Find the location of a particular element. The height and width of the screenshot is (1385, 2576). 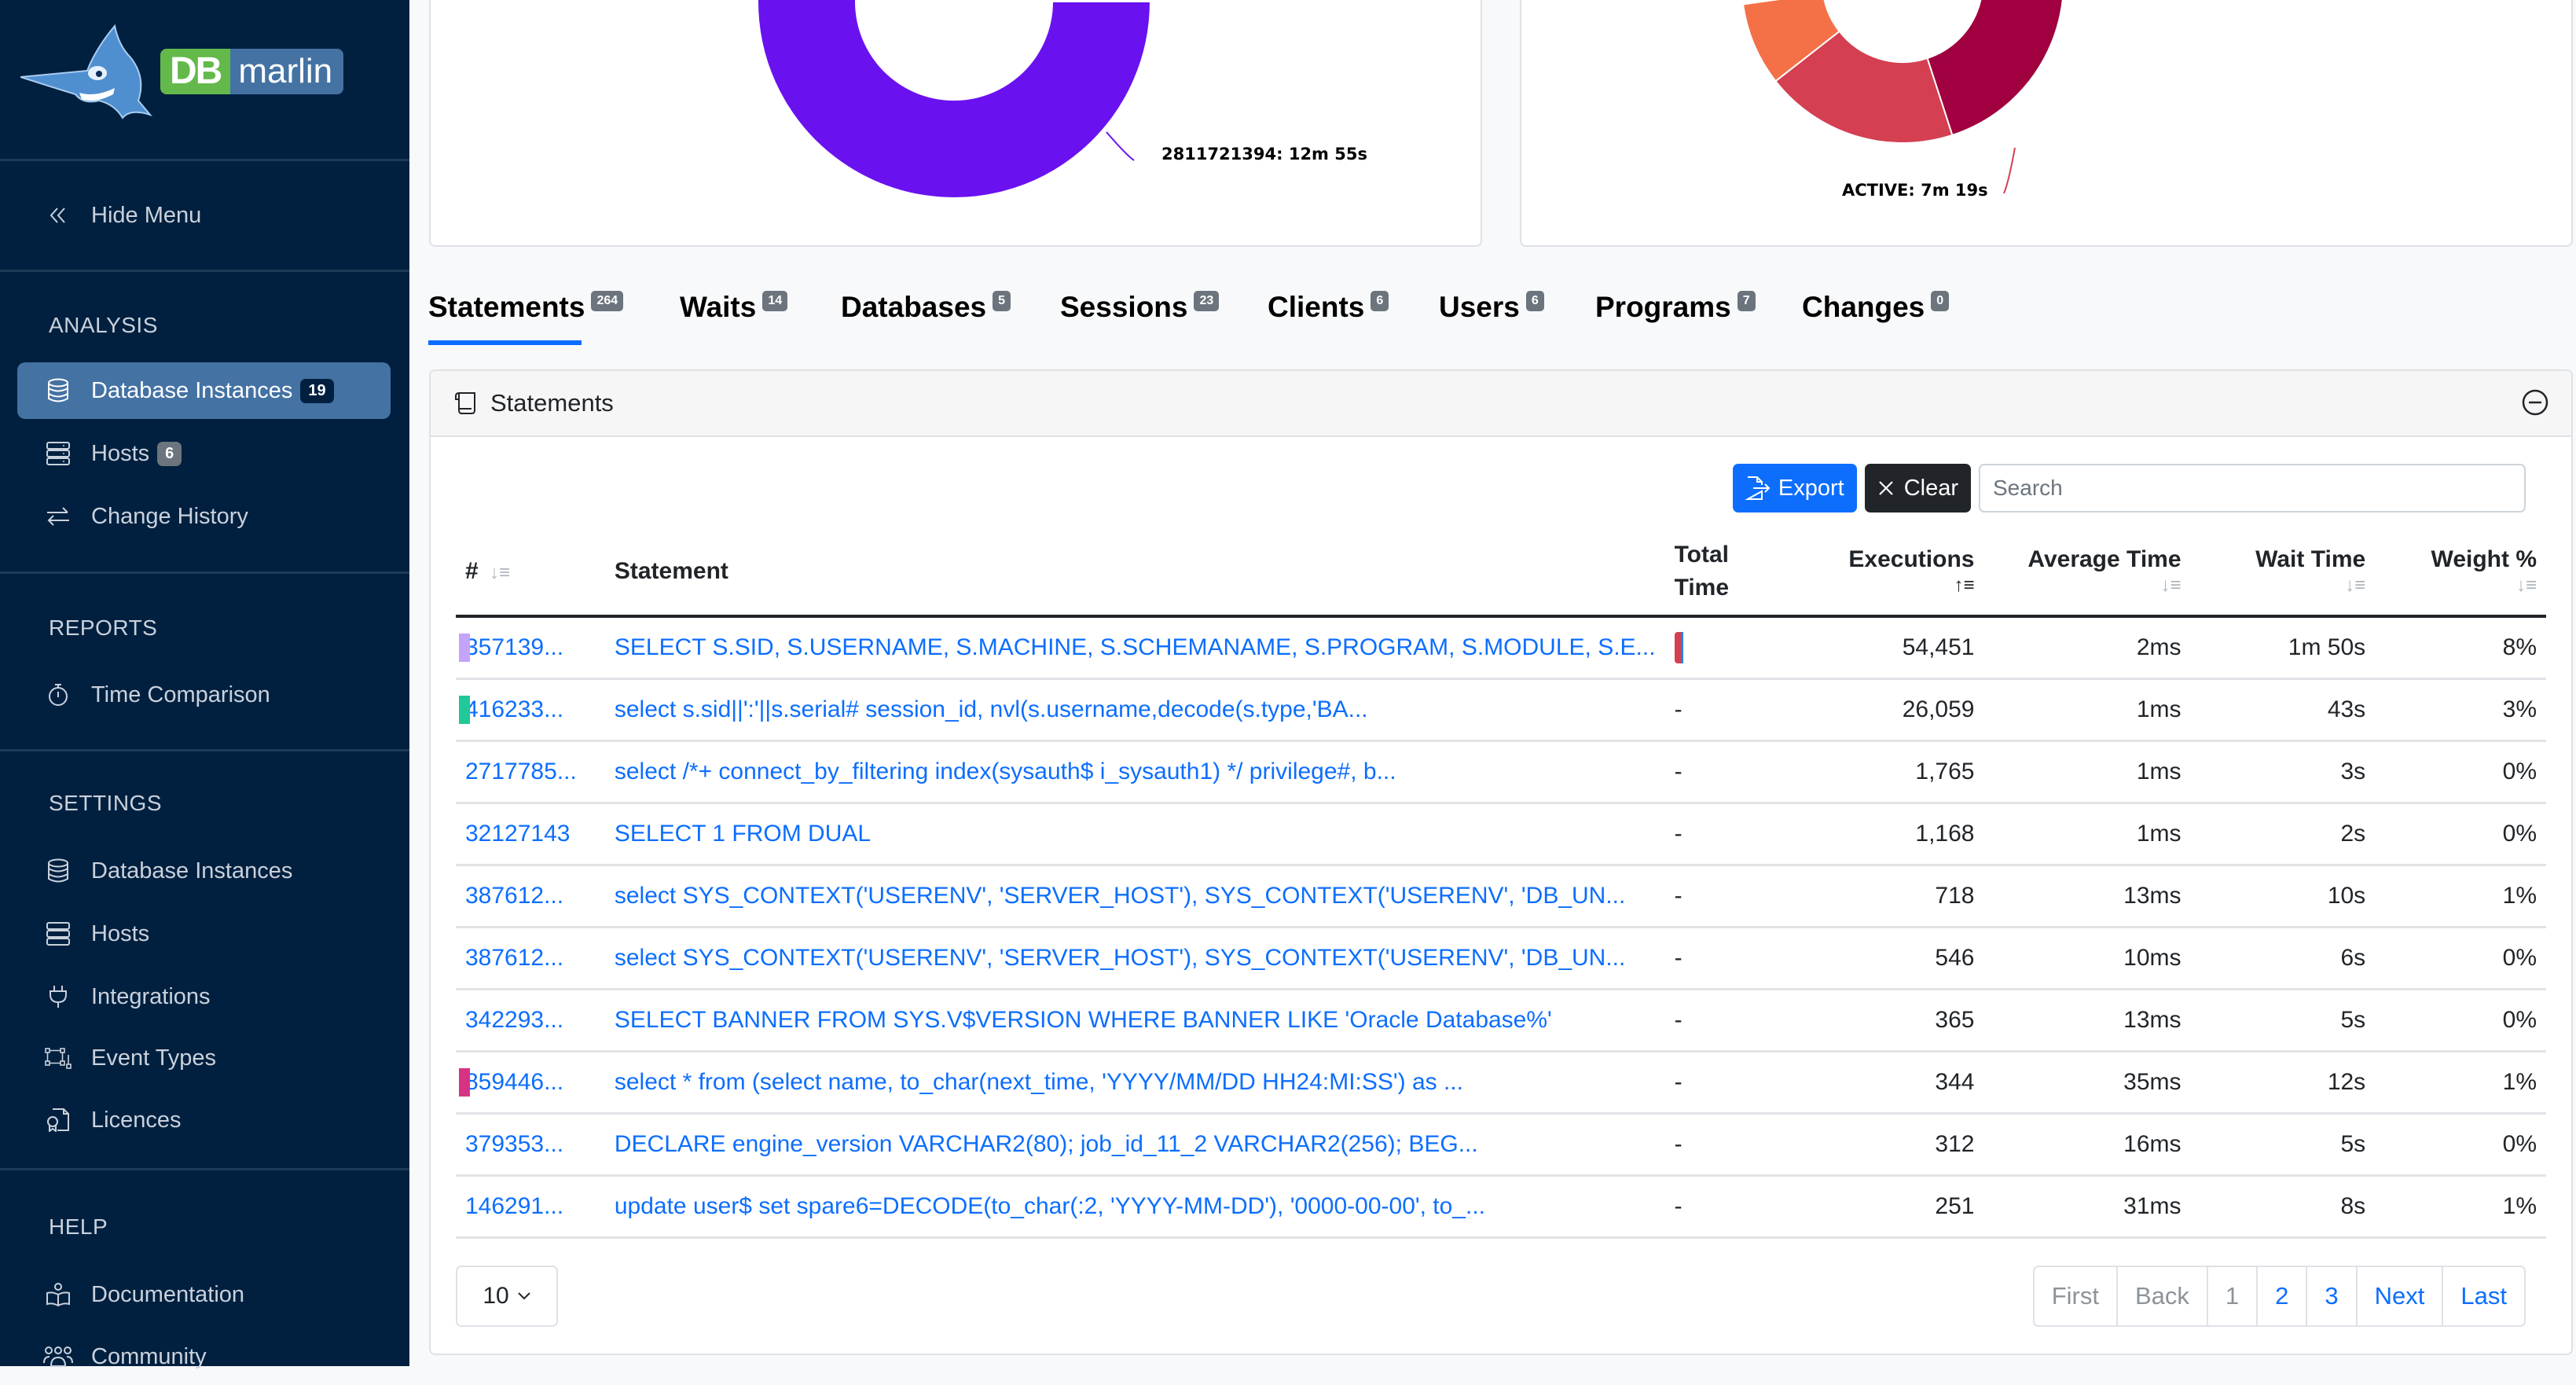

export-button: Export is located at coordinates (1795, 488).